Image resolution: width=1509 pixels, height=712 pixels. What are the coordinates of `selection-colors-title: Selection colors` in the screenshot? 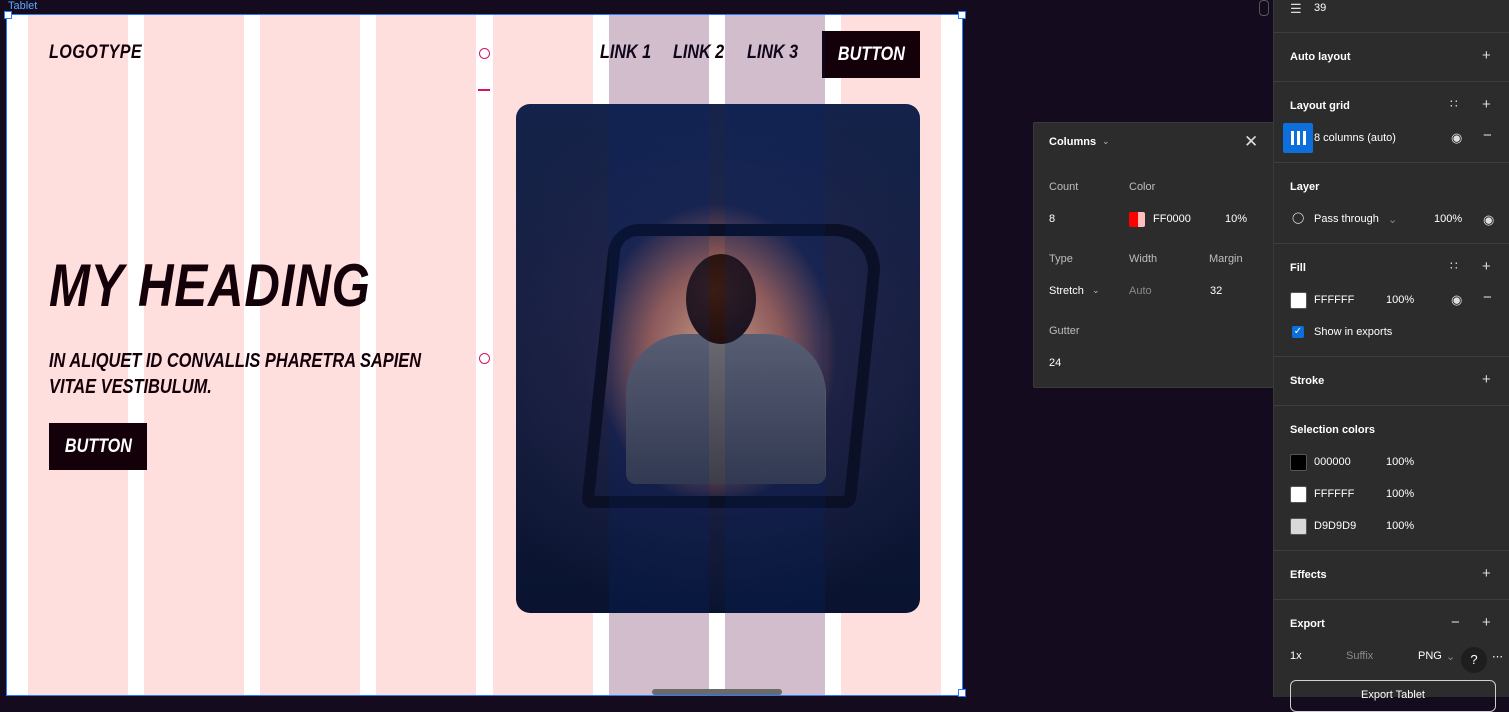 It's located at (1332, 430).